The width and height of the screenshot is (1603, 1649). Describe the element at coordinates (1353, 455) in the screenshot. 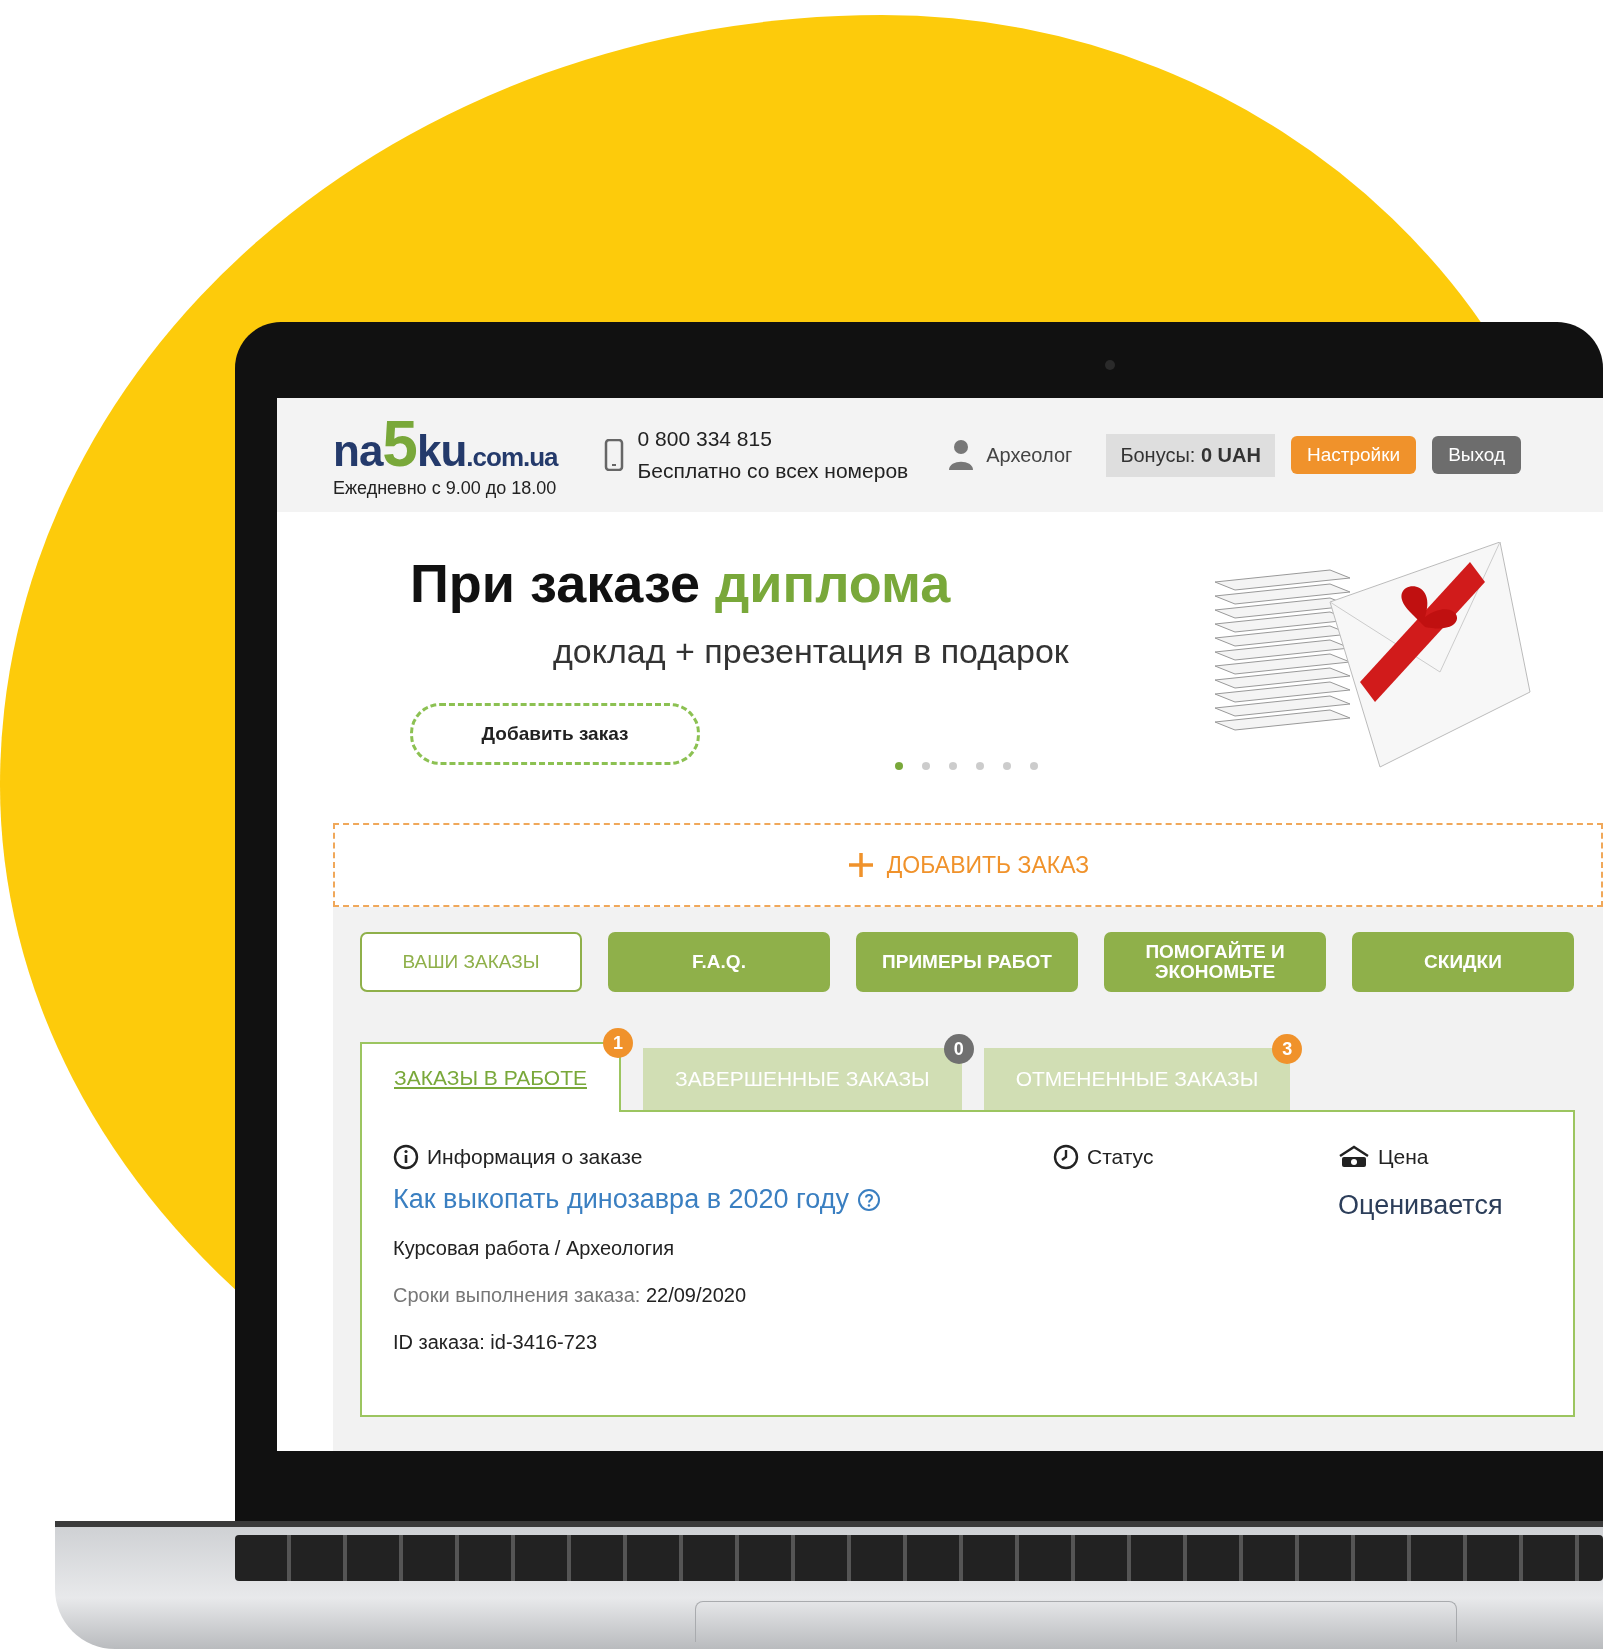

I see `settings-button: Настройки` at that location.